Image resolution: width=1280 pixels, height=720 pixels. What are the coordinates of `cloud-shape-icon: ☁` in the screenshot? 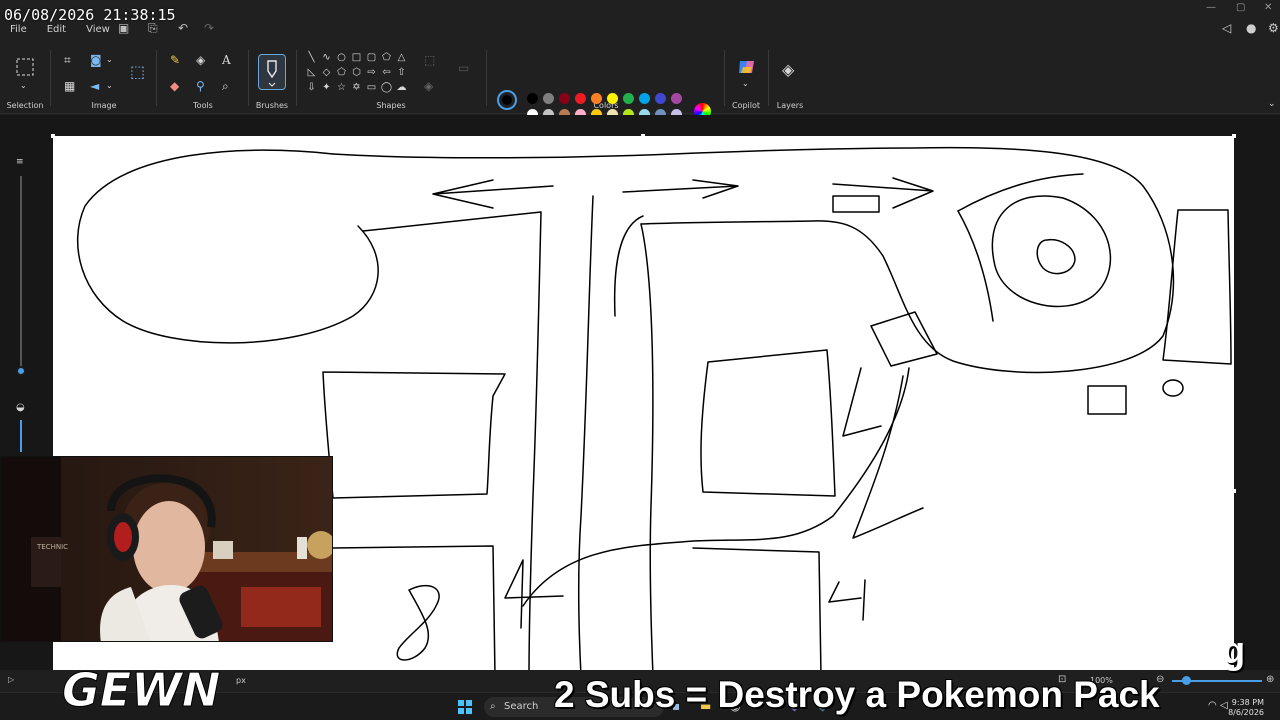 It's located at (401, 87).